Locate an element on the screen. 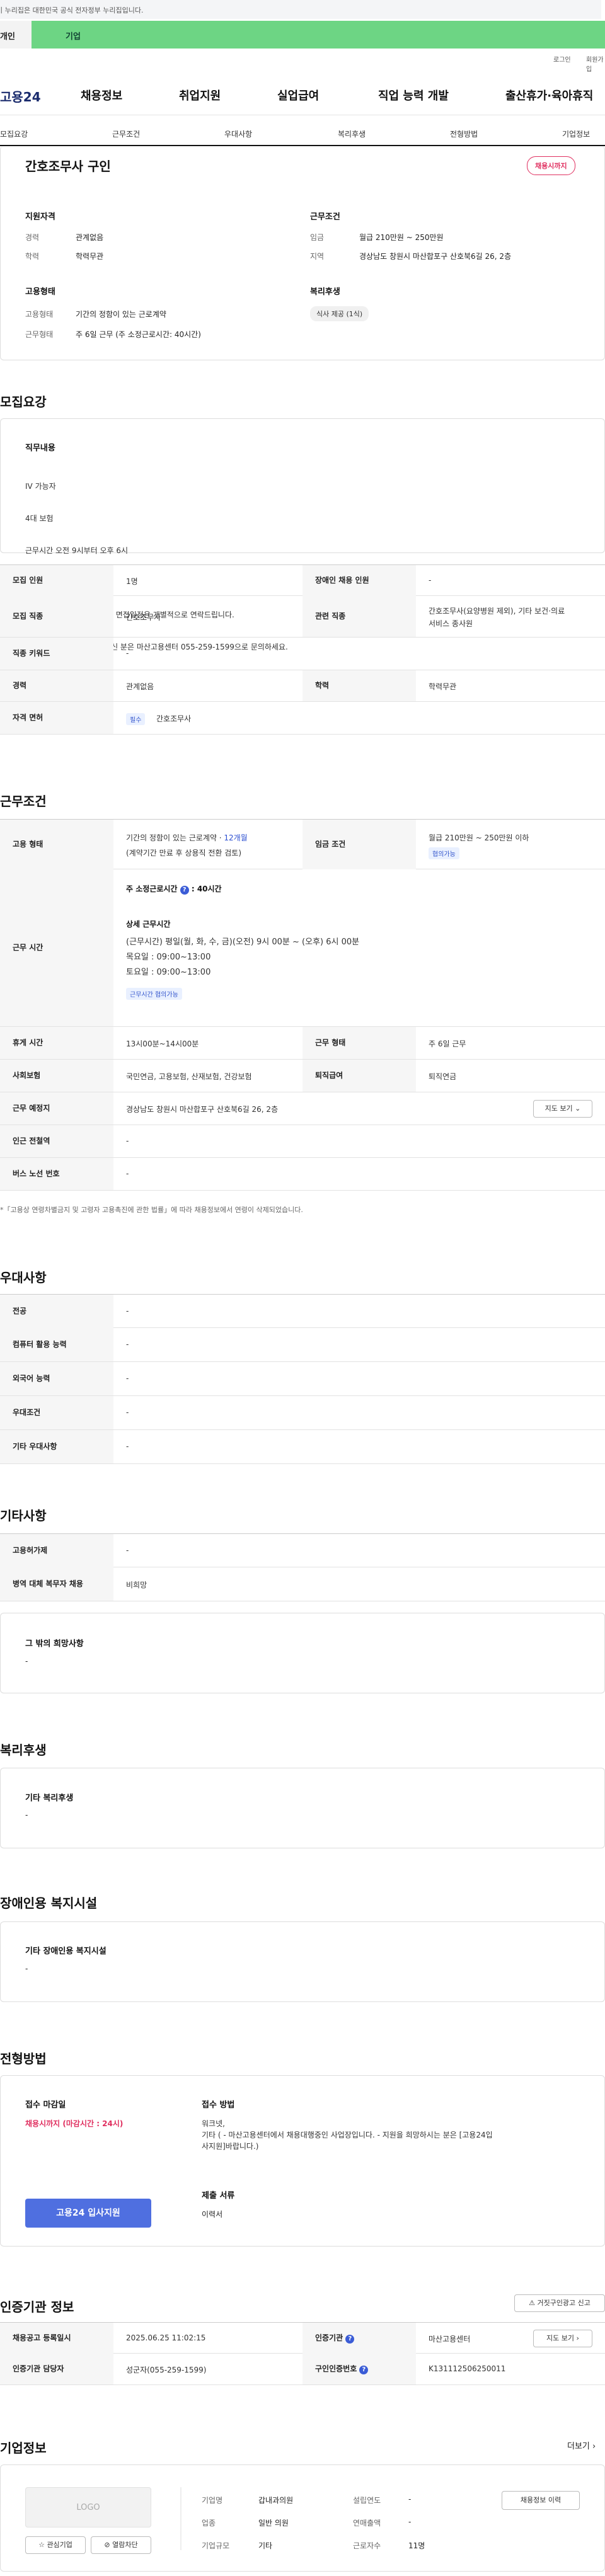  tab-personal: 개인 is located at coordinates (16, 35).